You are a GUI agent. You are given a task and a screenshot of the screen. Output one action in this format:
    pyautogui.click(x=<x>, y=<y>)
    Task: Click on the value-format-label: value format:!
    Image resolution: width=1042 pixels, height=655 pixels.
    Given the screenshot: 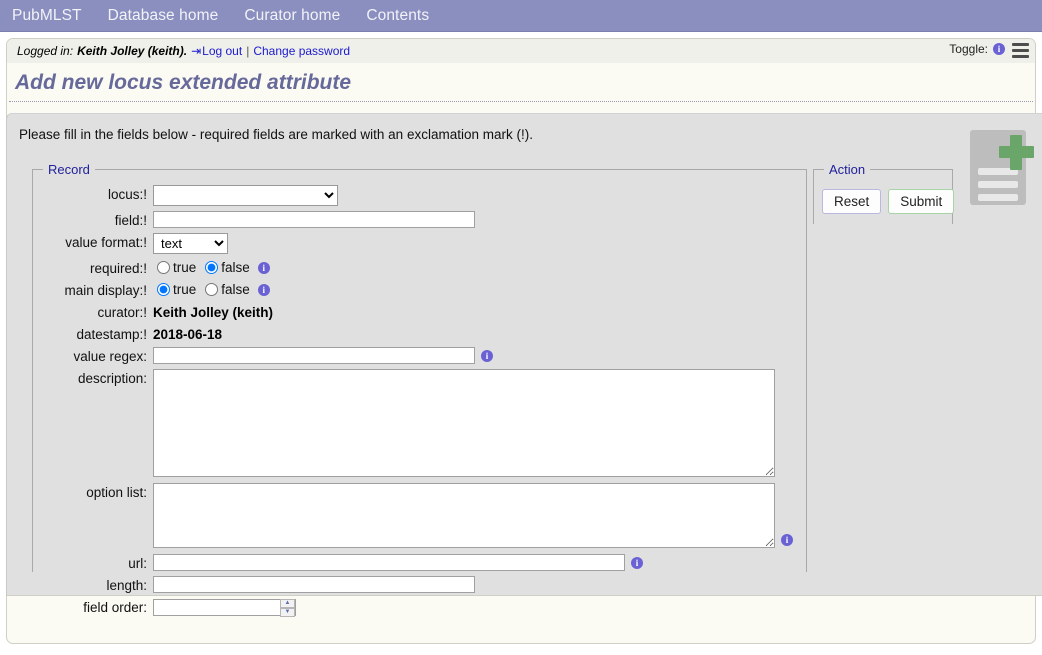 What is the action you would take?
    pyautogui.click(x=106, y=242)
    